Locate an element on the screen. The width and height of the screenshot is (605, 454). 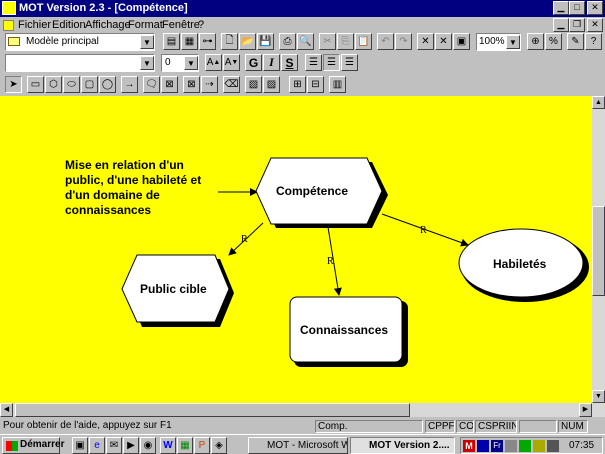
quicklaunch-outlook-icon: ✉ is located at coordinates (114, 445).